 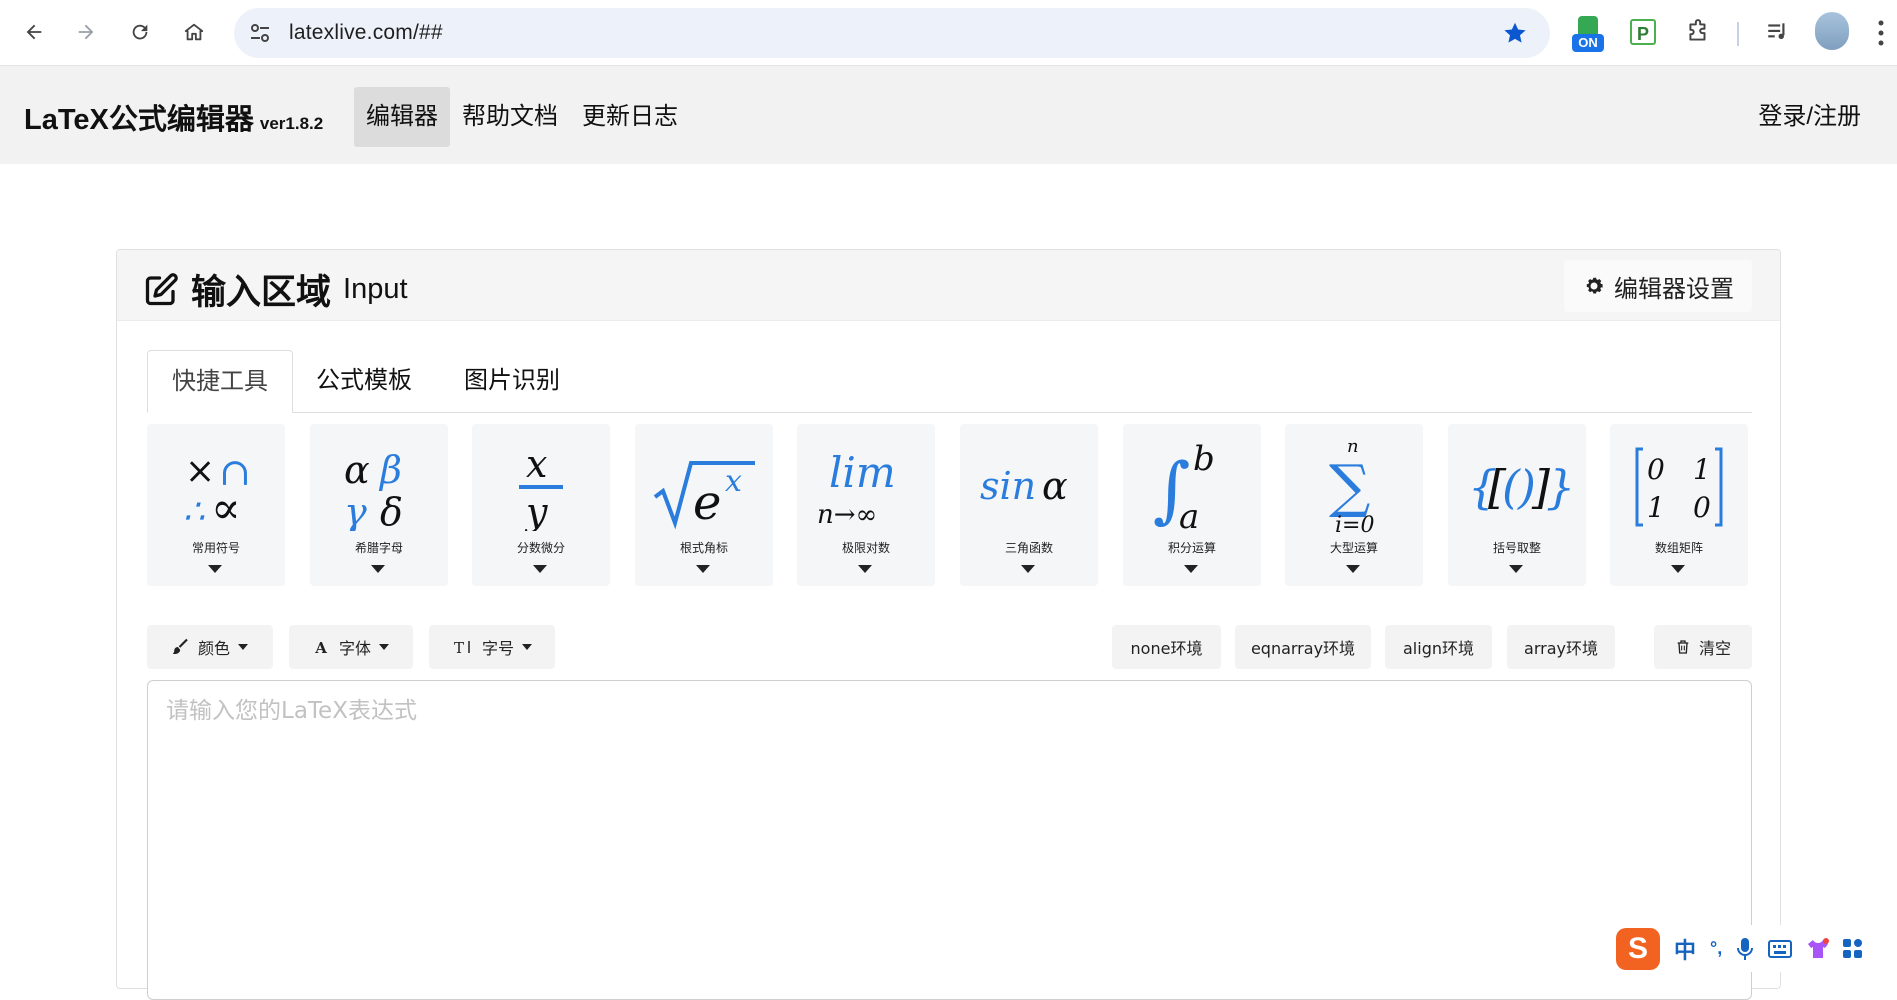 I want to click on tool-brackets-rounding: { [ ( ) ] } 括号取整, so click(x=1517, y=505).